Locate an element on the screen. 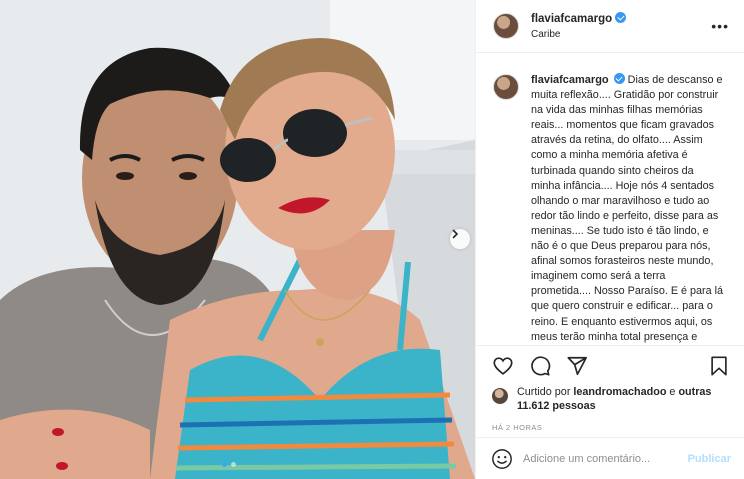 The width and height of the screenshot is (744, 479). author-info: flaviafcamargo Caribe is located at coordinates (621, 26).